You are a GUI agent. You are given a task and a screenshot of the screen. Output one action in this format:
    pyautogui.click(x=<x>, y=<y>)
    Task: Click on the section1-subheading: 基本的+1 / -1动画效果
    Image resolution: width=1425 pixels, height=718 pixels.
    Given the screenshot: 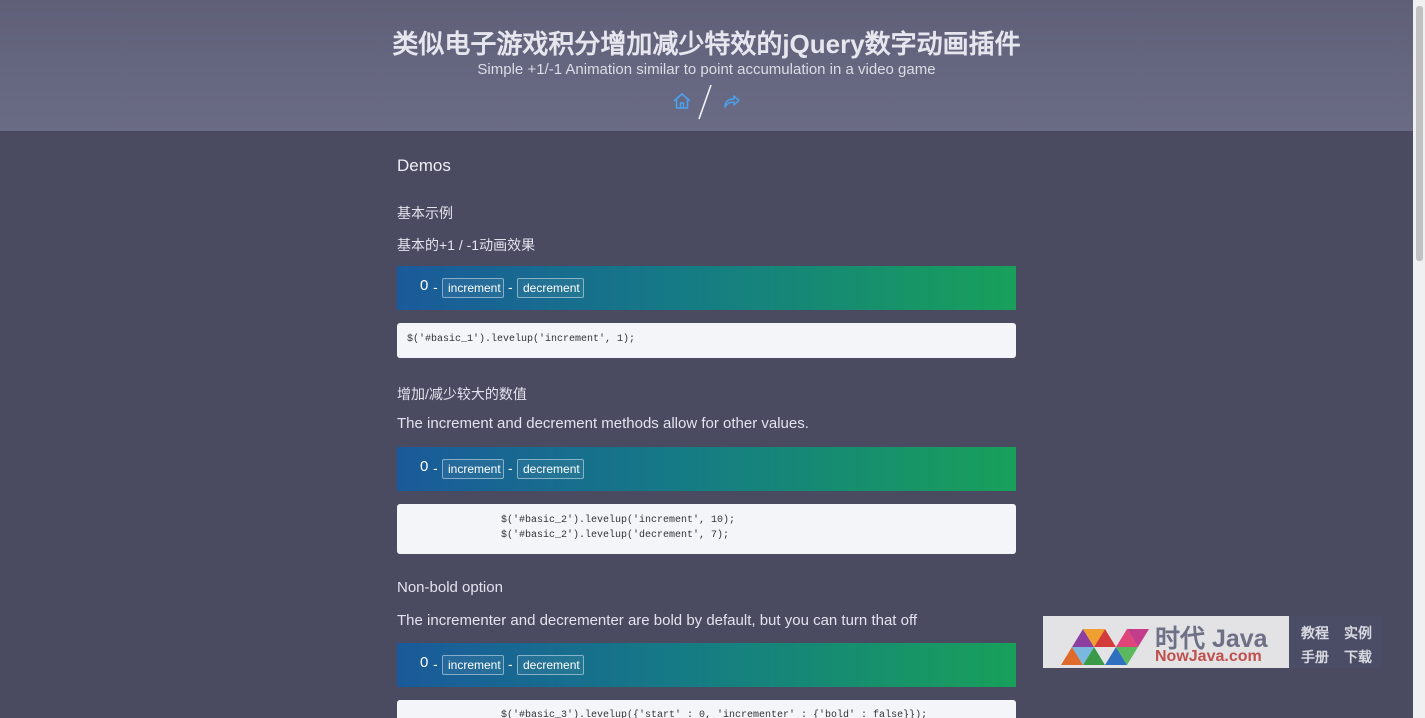 What is the action you would take?
    pyautogui.click(x=466, y=245)
    